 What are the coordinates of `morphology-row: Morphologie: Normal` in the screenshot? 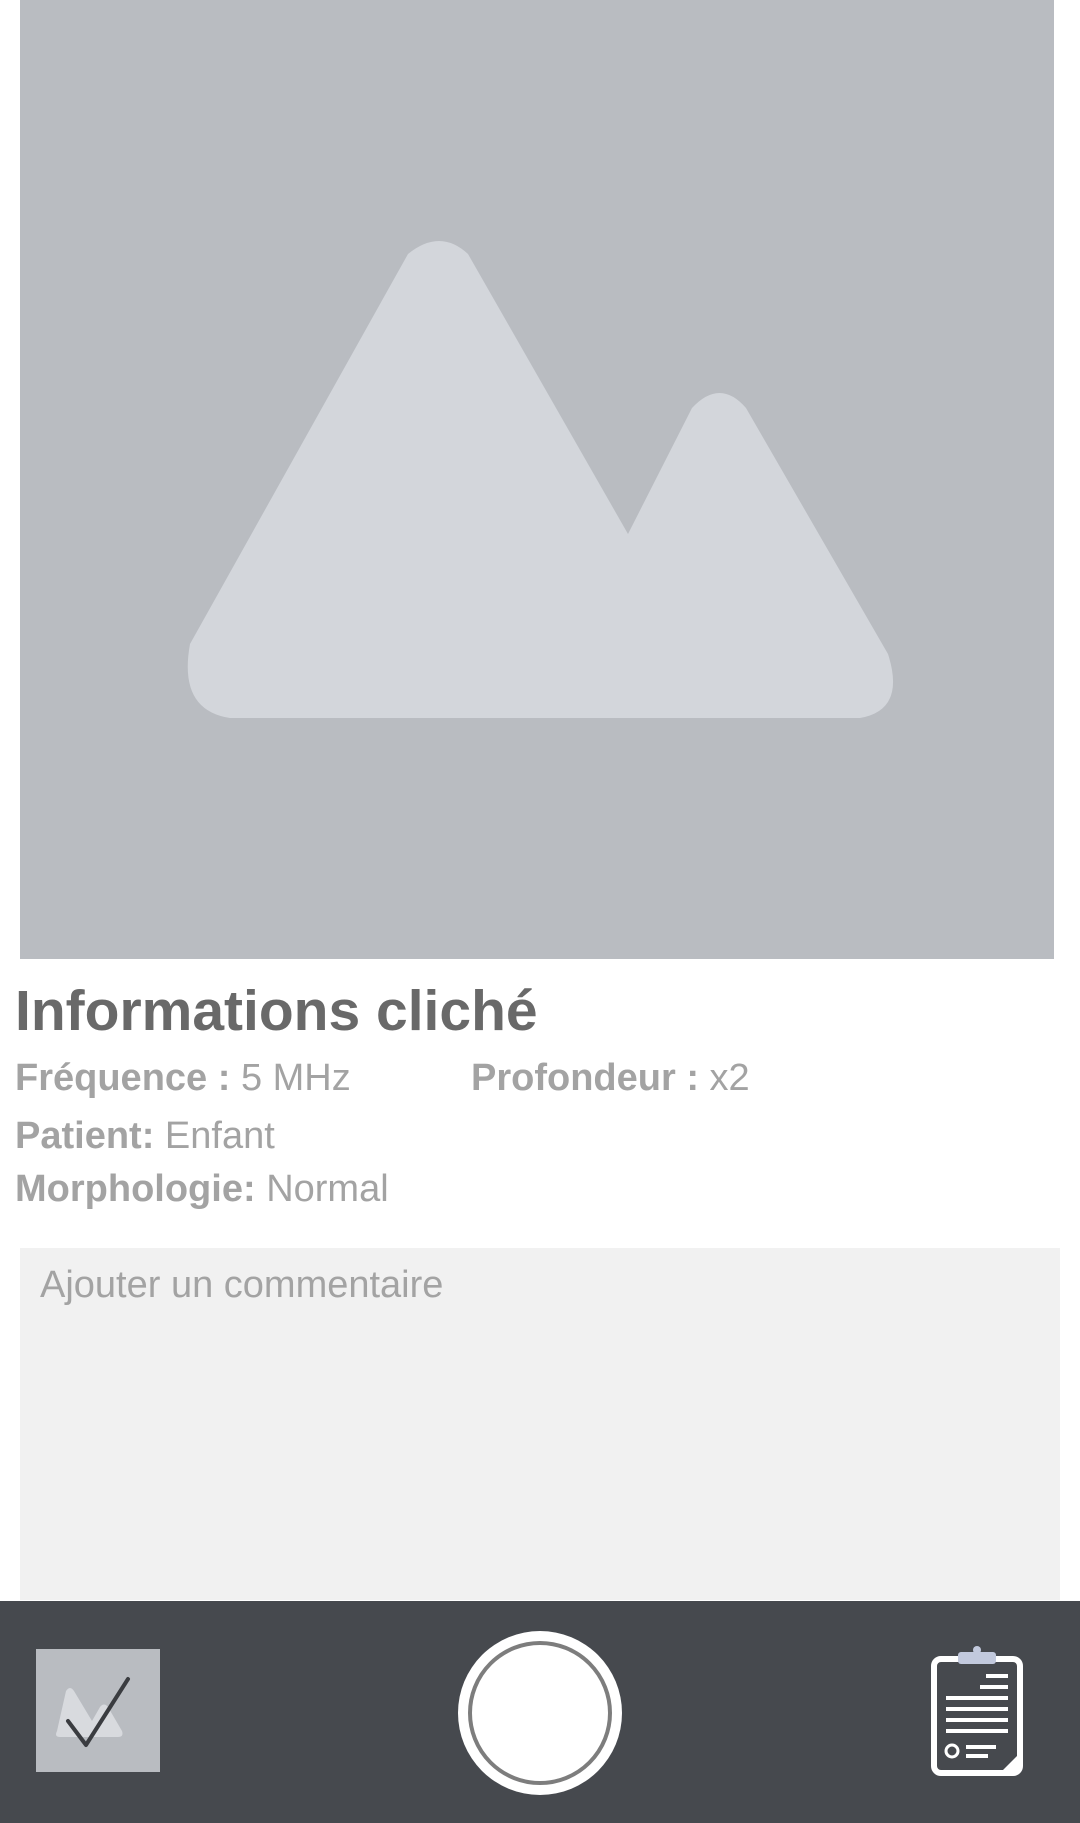 It's located at (202, 1189).